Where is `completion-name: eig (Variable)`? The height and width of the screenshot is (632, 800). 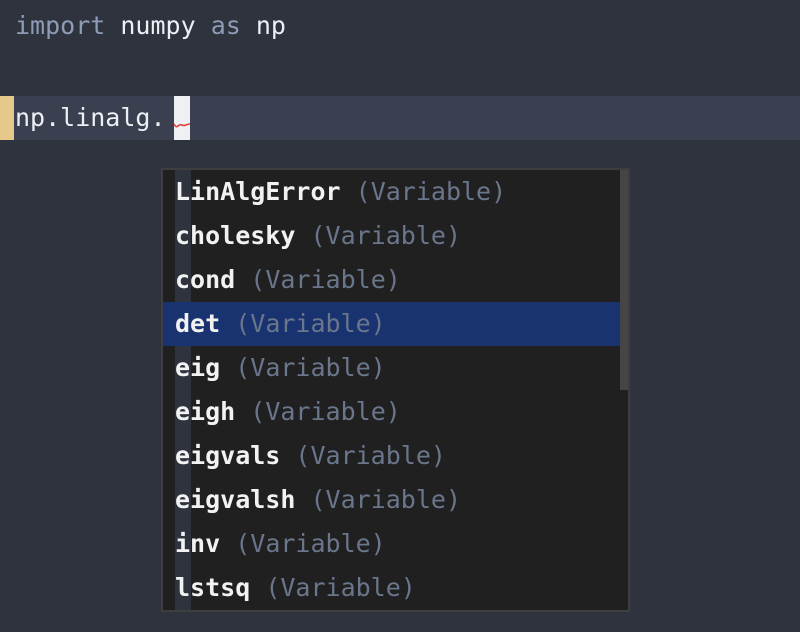 completion-name: eig (Variable) is located at coordinates (280, 367).